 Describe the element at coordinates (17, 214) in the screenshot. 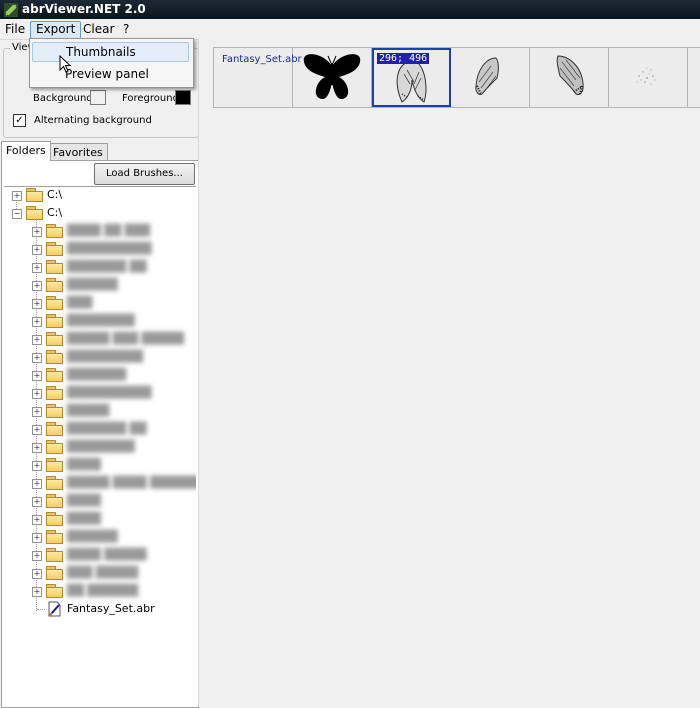

I see `collapse-icon: −` at that location.